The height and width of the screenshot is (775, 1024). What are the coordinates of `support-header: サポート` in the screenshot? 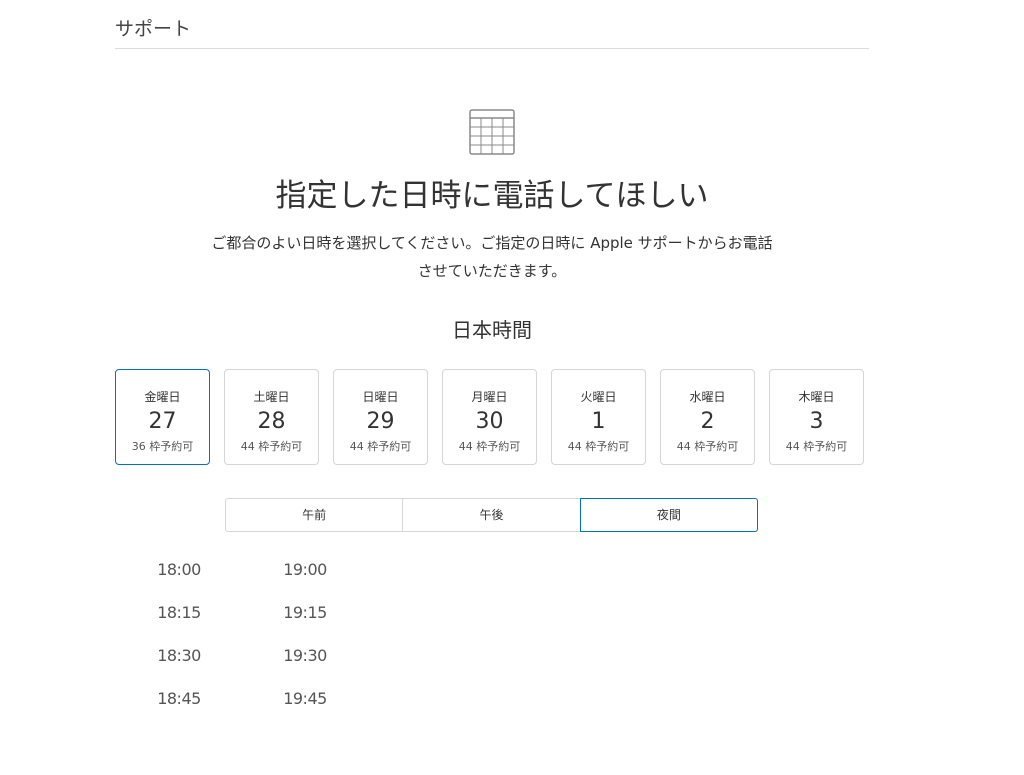 It's located at (492, 31).